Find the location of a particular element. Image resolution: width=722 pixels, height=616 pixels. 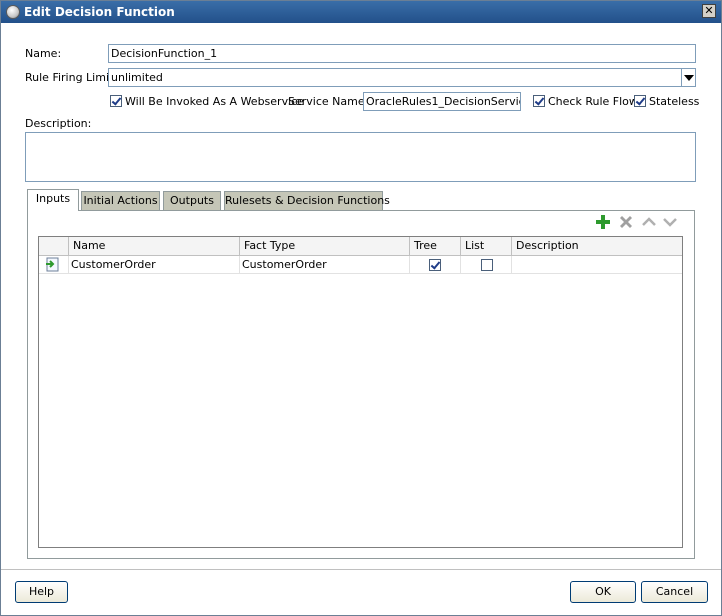

list-checkbox is located at coordinates (487, 265).